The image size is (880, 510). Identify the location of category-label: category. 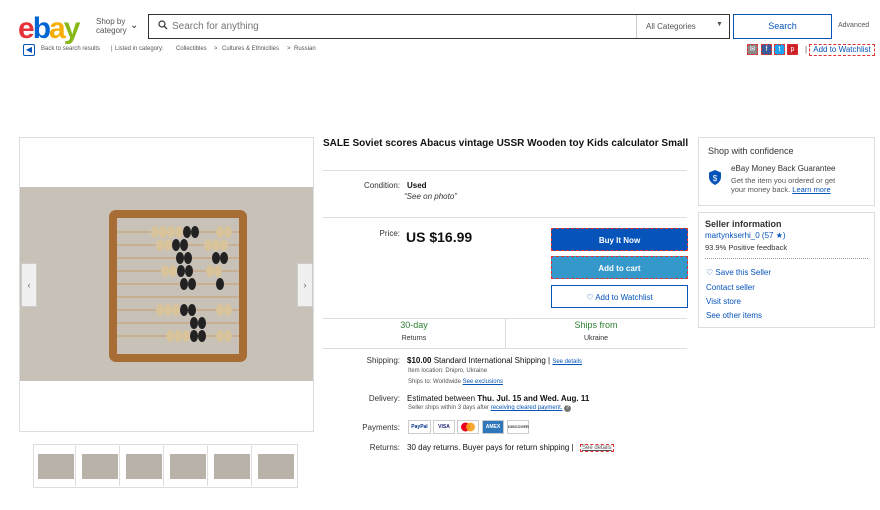
(111, 30).